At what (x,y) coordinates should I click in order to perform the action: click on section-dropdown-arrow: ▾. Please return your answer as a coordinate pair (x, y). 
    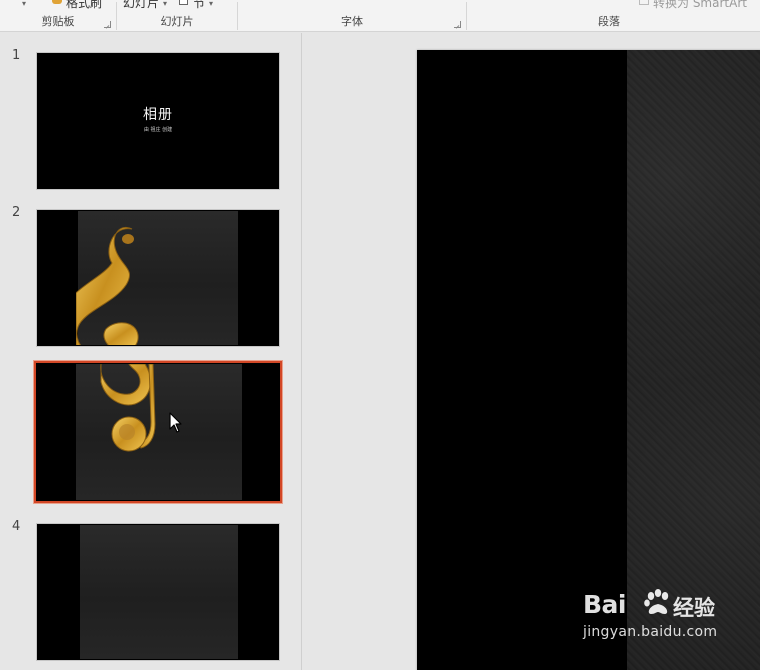
    Looking at the image, I should click on (211, 4).